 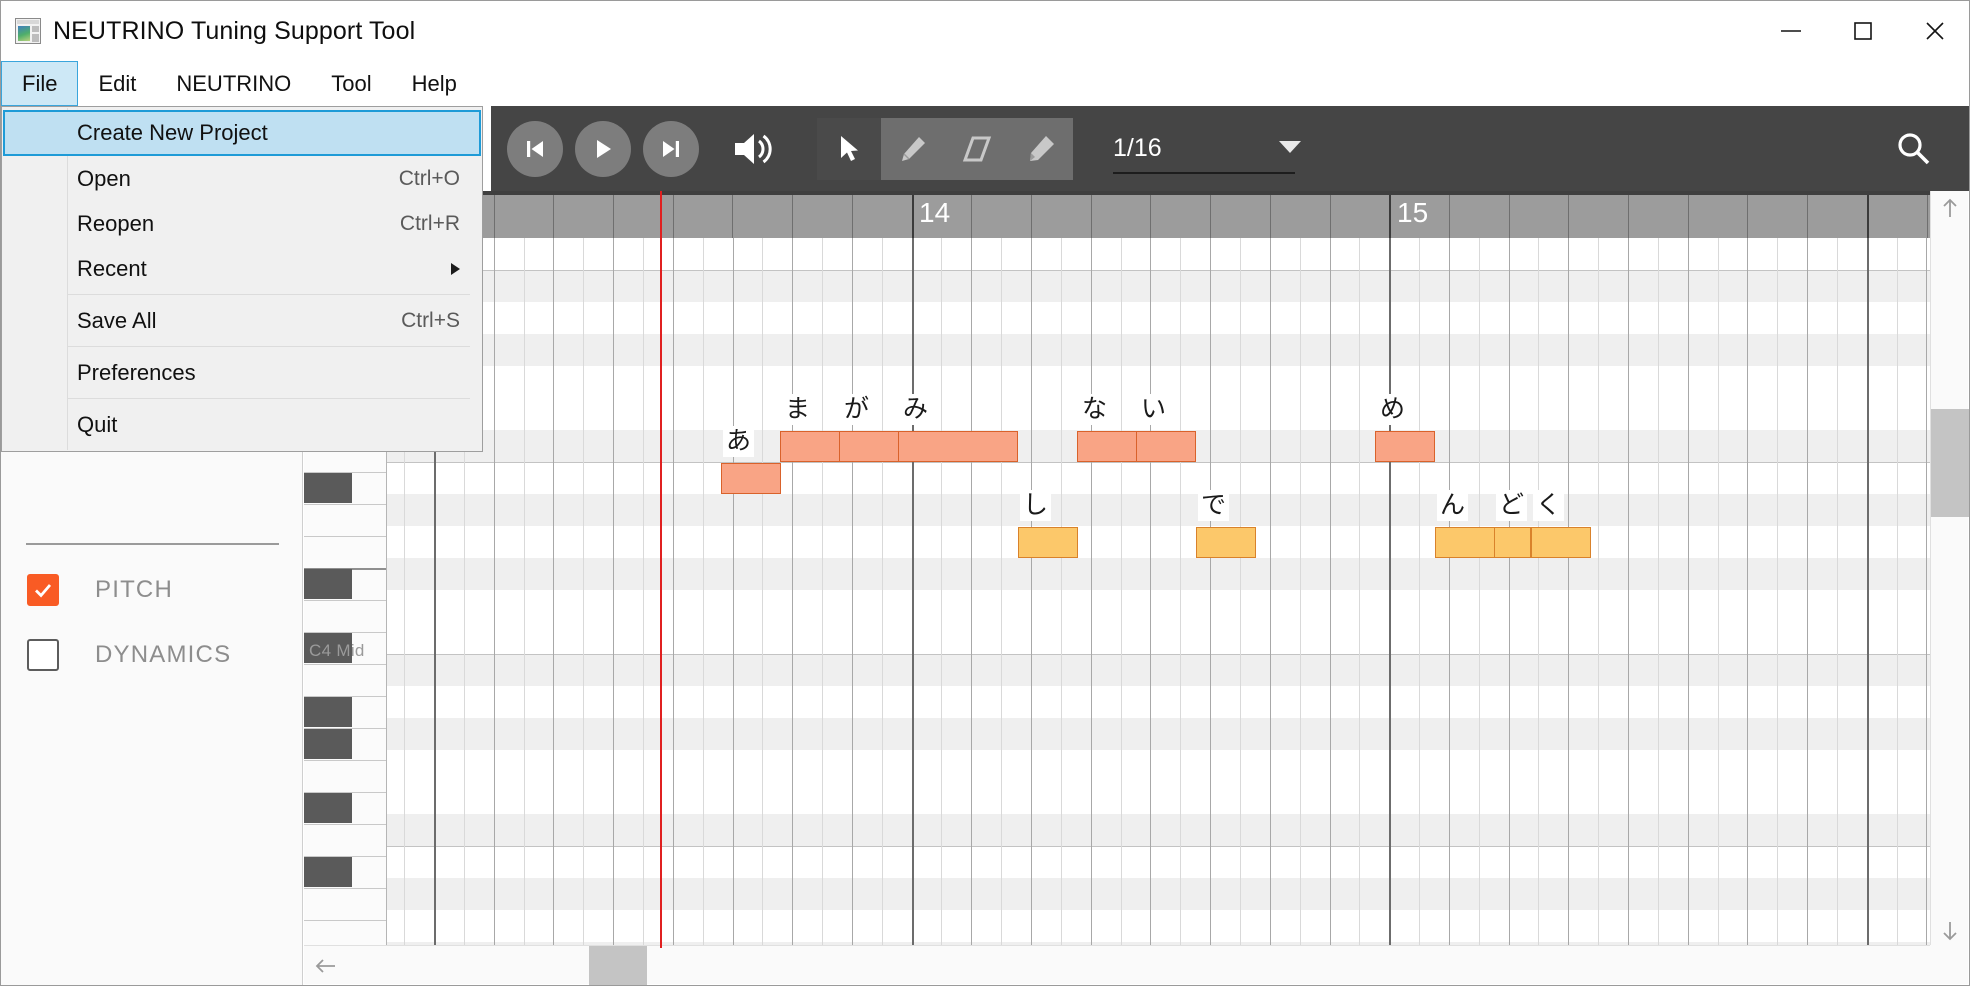 What do you see at coordinates (1950, 463) in the screenshot?
I see `vertical-scrollbar-thumb` at bounding box center [1950, 463].